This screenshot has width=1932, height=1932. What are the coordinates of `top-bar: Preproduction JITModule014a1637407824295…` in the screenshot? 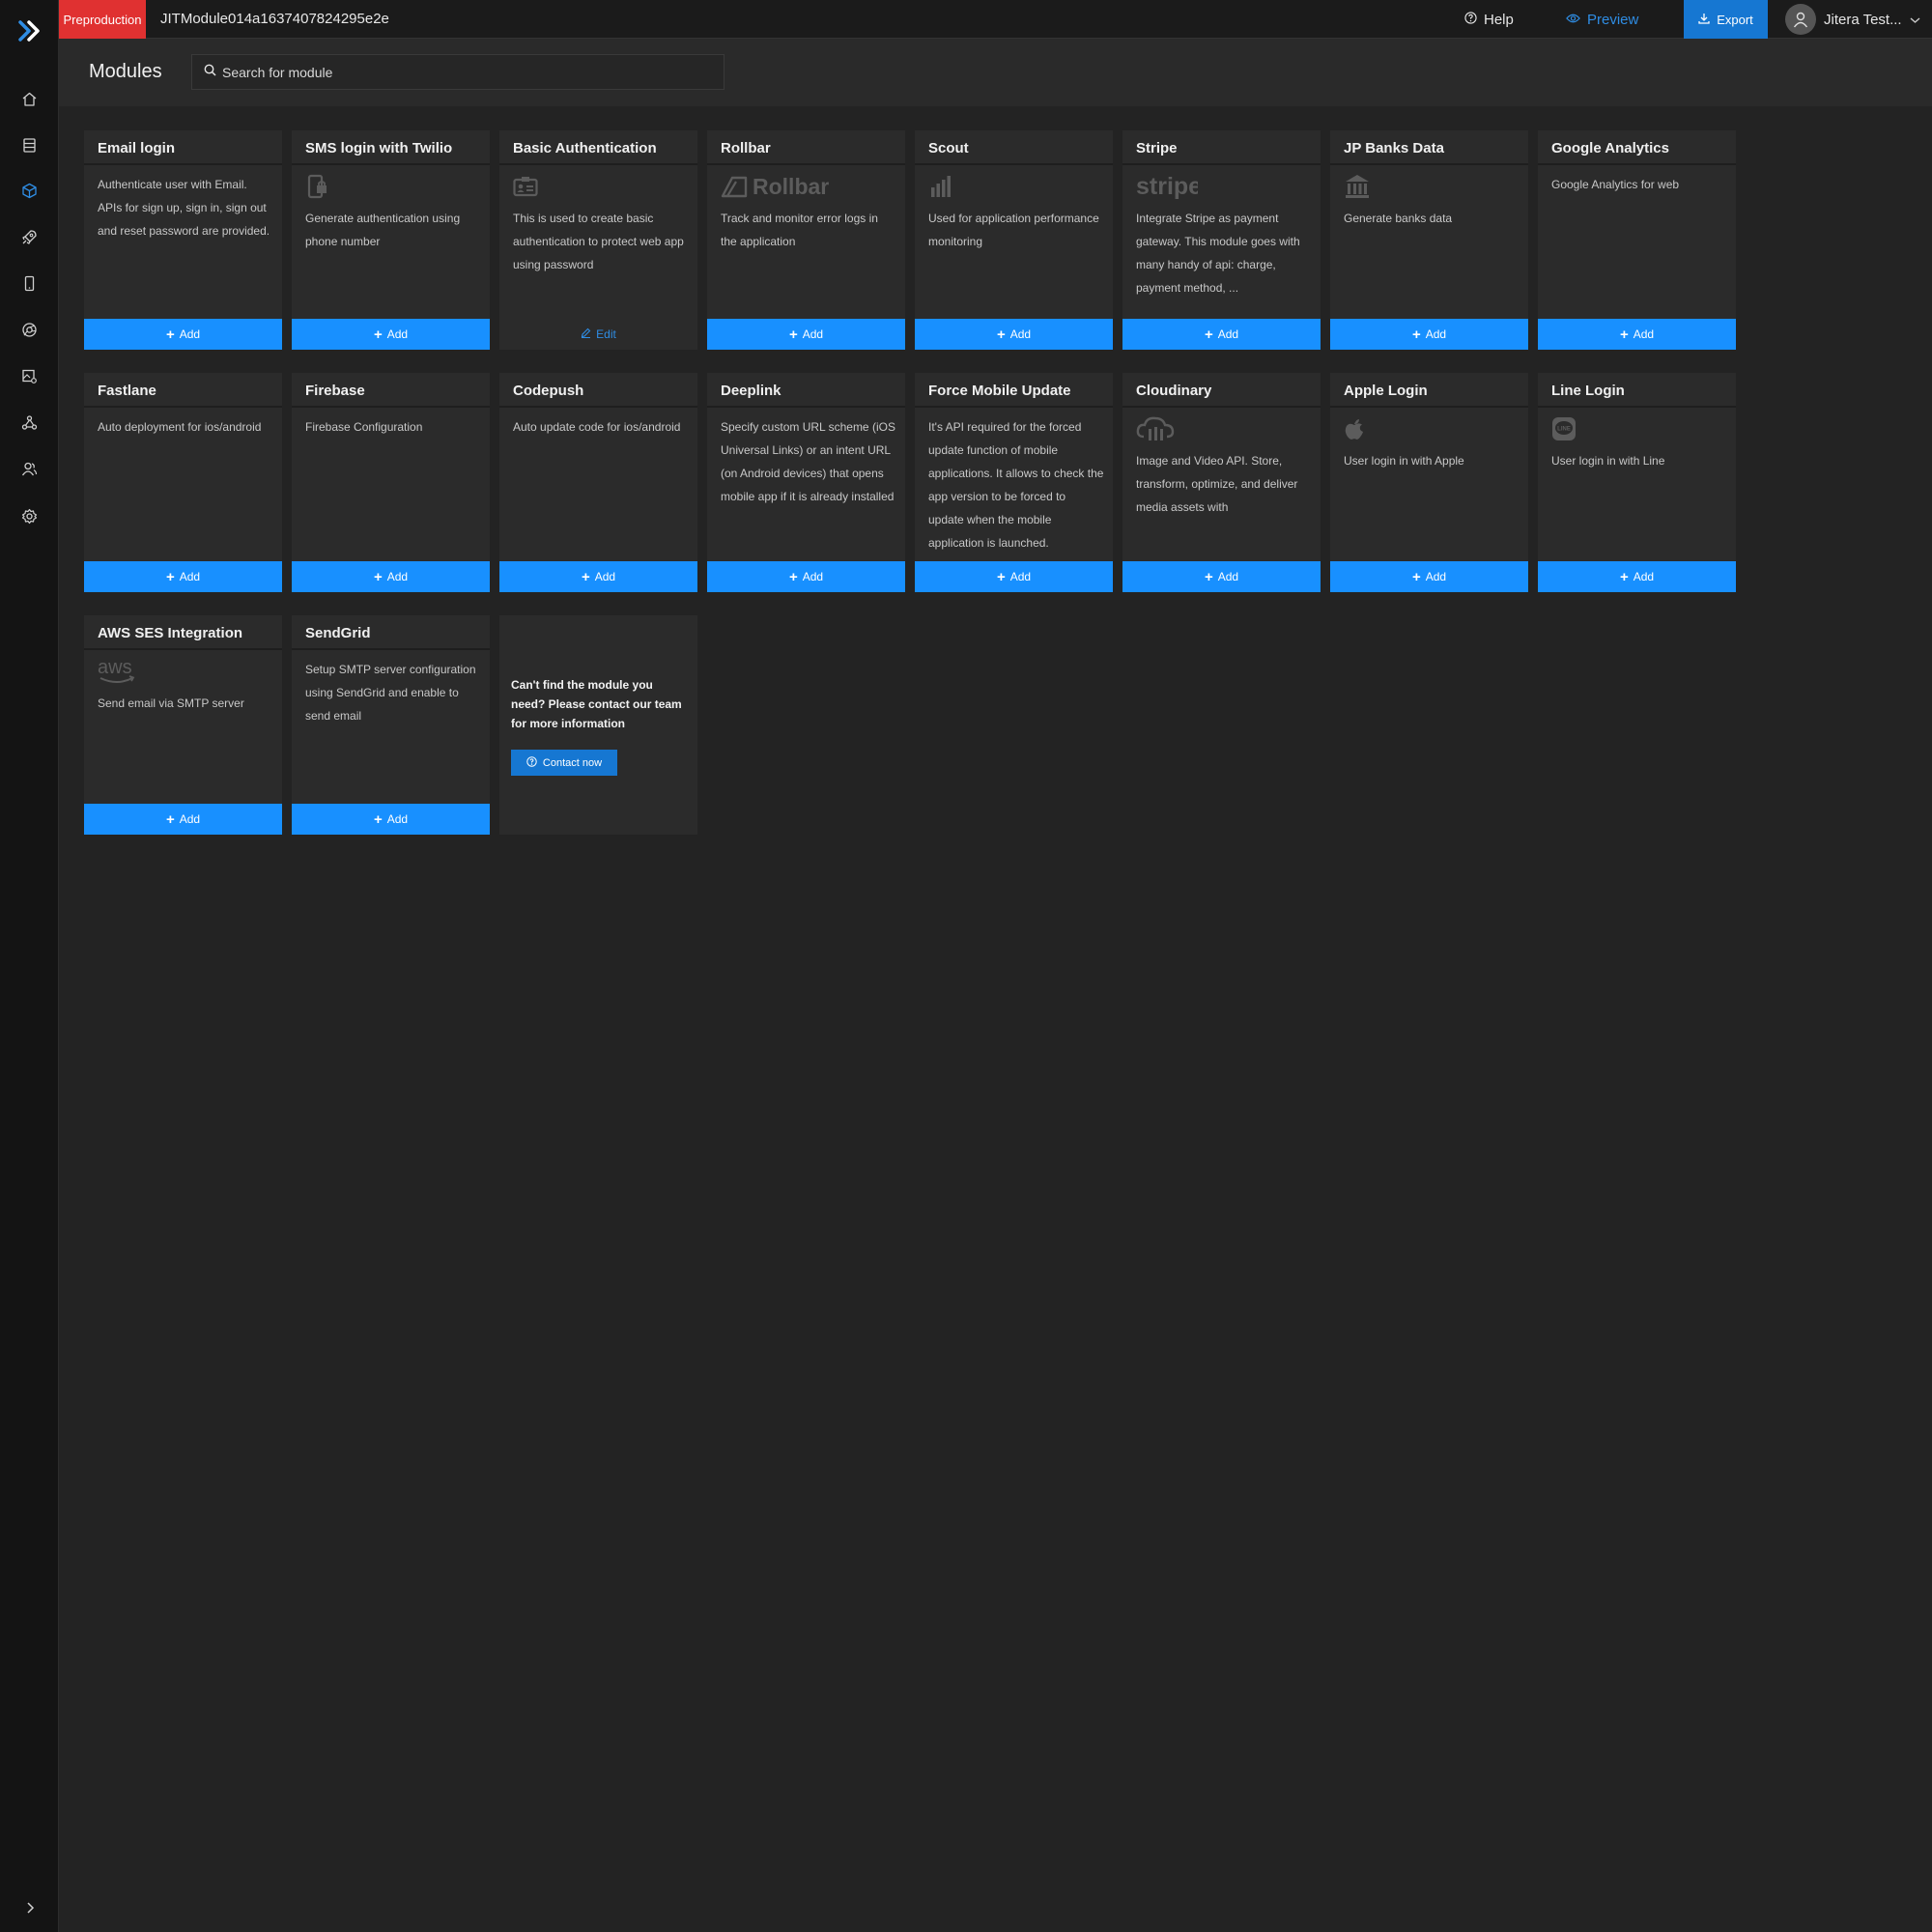 It's located at (995, 19).